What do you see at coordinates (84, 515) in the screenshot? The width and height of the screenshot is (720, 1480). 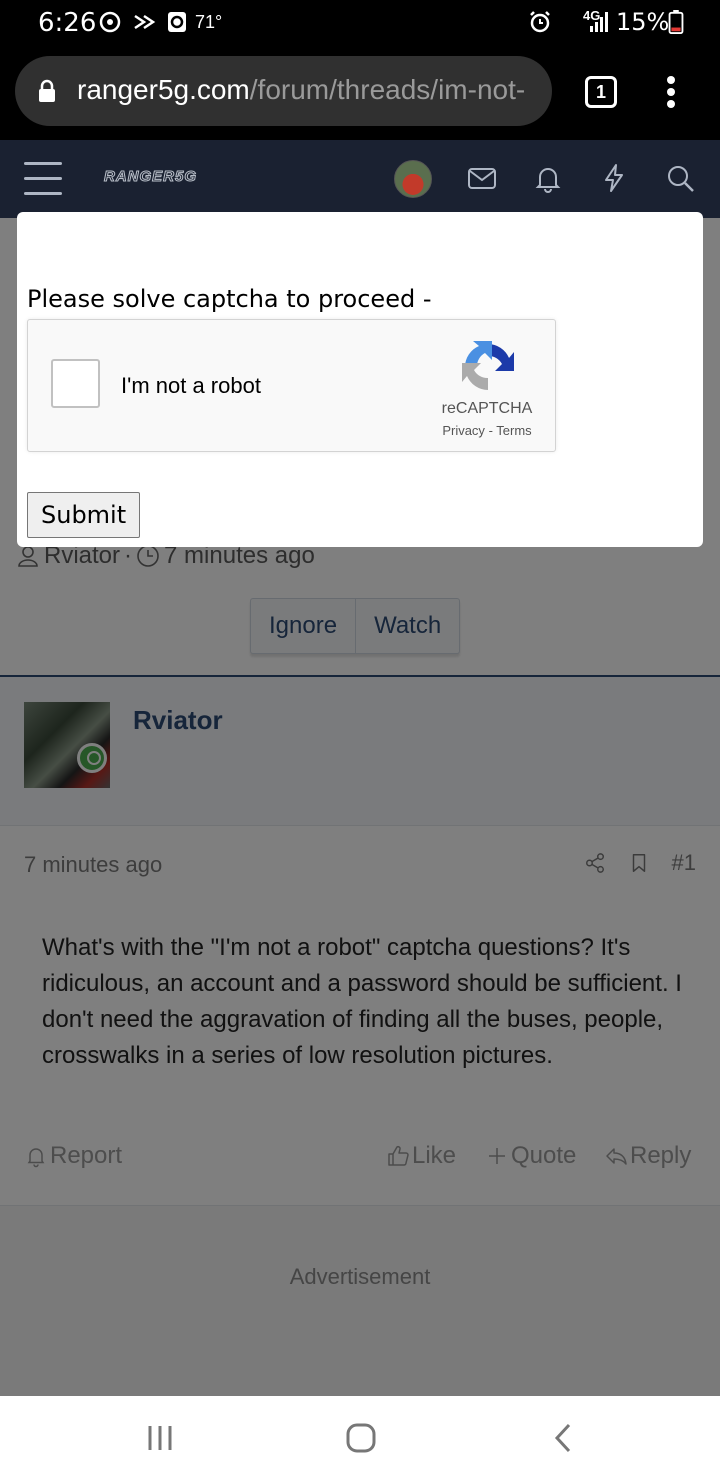 I see `submit-button: Submit` at bounding box center [84, 515].